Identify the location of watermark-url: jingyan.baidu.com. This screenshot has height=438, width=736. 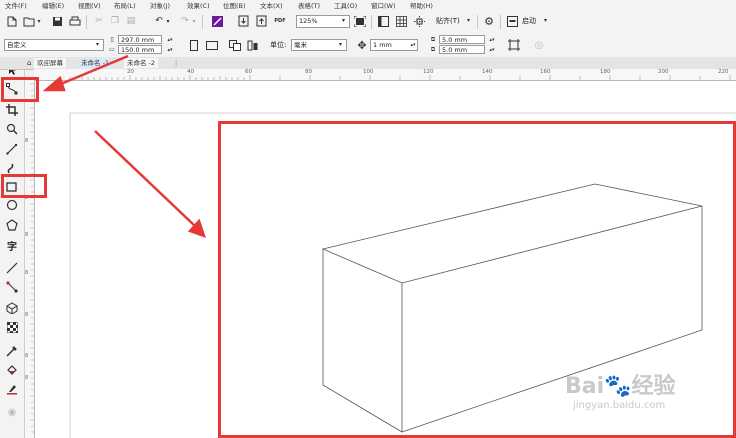
(619, 405).